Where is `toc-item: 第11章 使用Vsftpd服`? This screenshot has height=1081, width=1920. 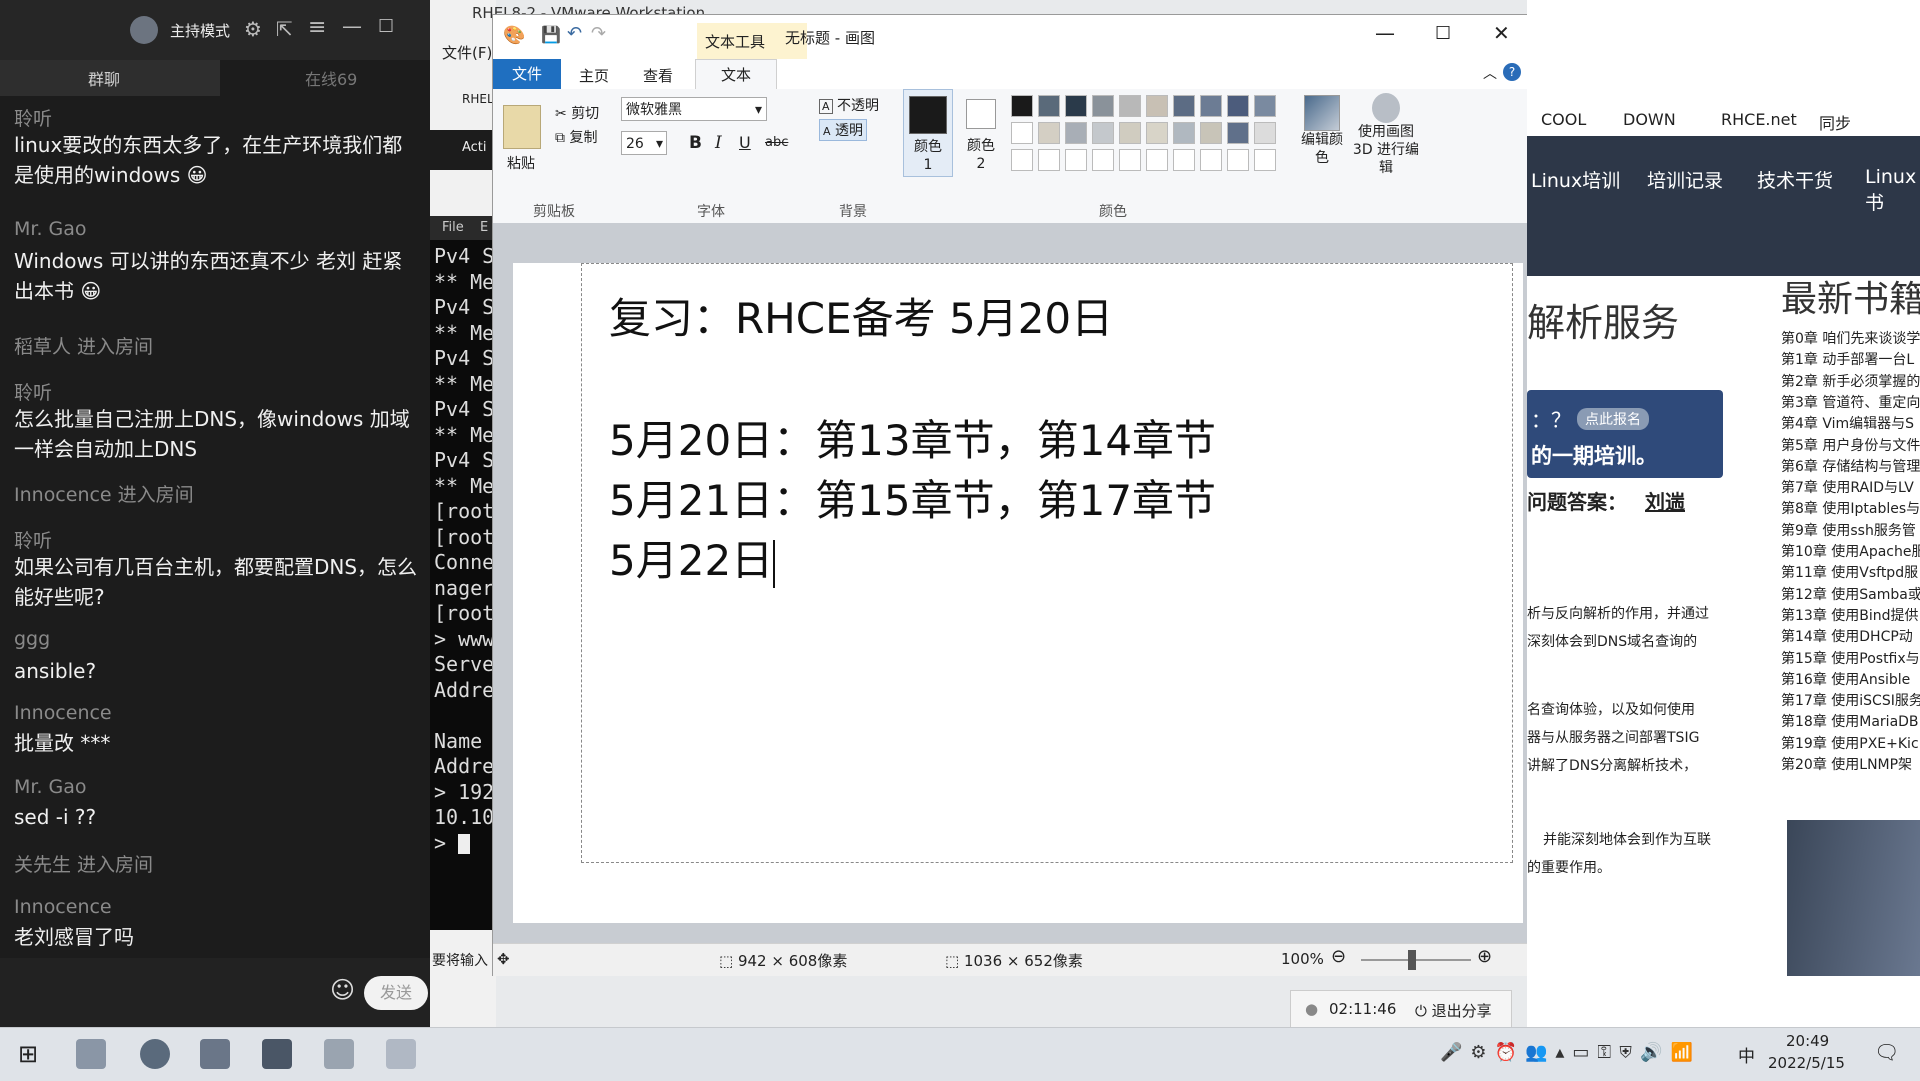 toc-item: 第11章 使用Vsftpd服 is located at coordinates (1849, 572).